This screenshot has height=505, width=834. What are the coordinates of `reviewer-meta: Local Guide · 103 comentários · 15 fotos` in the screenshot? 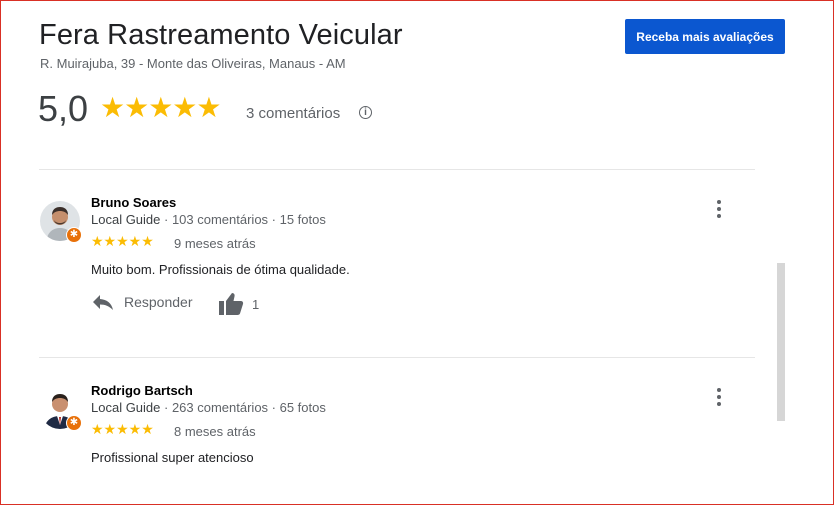 It's located at (208, 219).